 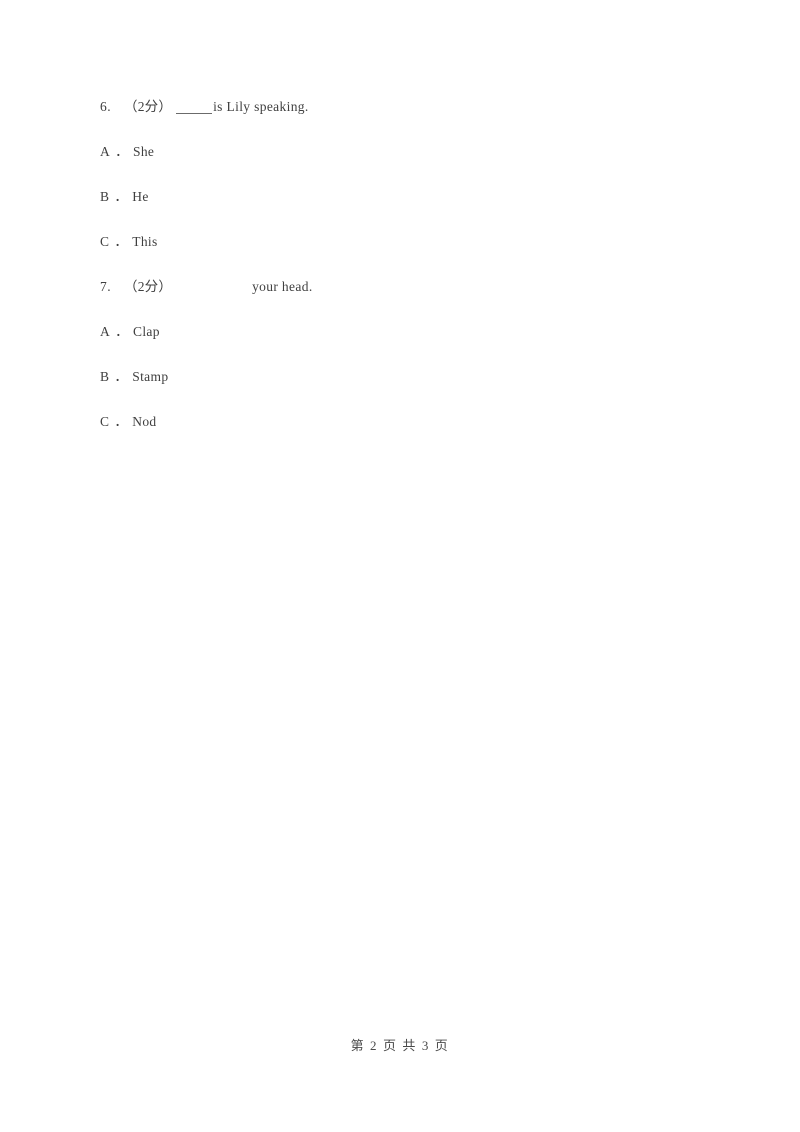 I want to click on option-item-c: C ． This, so click(x=400, y=257).